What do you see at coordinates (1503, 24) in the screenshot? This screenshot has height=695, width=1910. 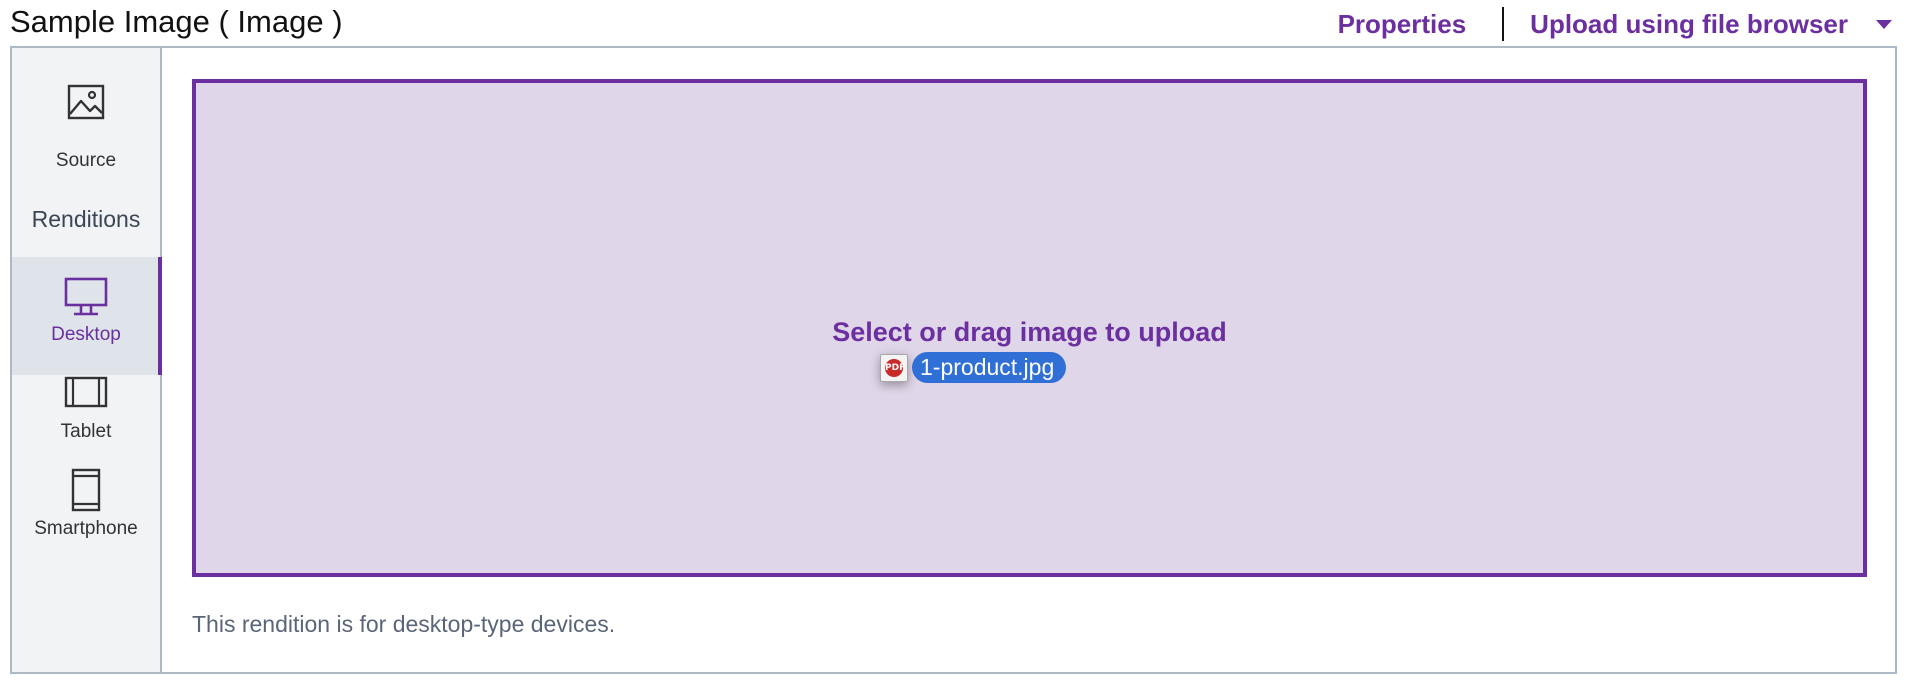 I see `header-divider` at bounding box center [1503, 24].